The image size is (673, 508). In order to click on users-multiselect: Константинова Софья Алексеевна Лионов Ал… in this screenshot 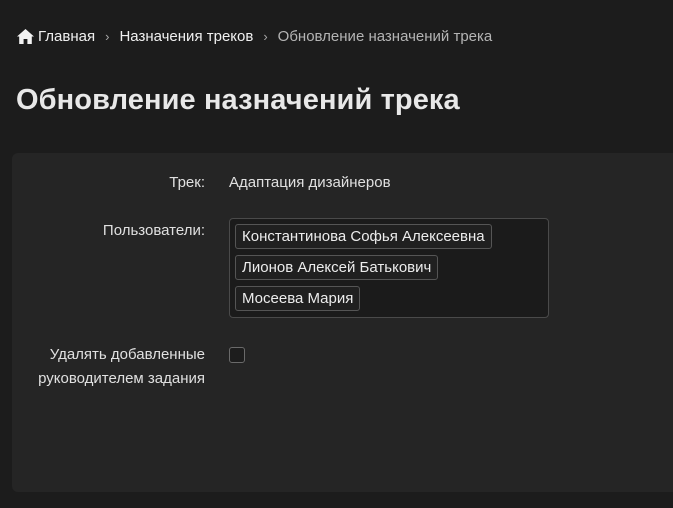, I will do `click(389, 268)`.